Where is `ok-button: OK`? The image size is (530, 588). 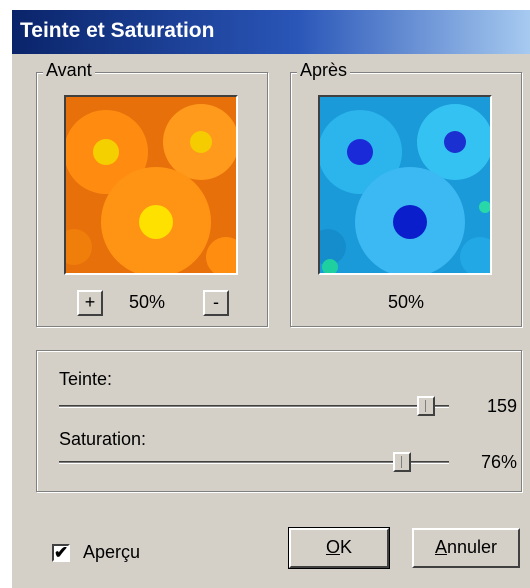
ok-button: OK is located at coordinates (339, 548).